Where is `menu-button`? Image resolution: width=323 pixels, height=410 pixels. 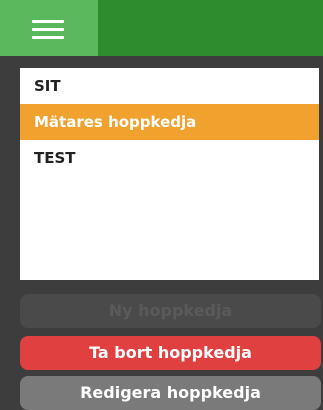
menu-button is located at coordinates (49, 28).